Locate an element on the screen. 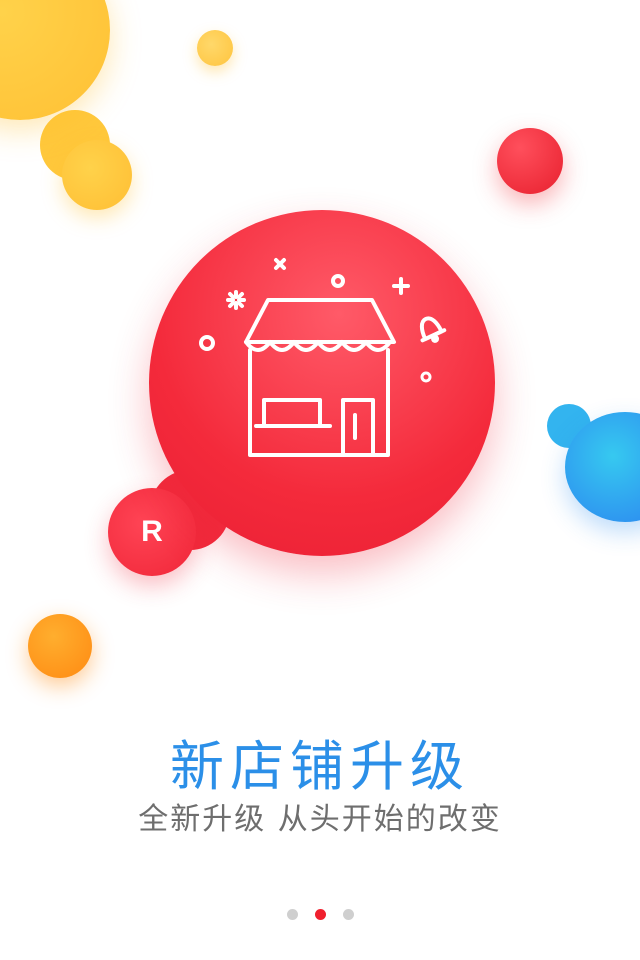  decor-red-ball is located at coordinates (530, 161).